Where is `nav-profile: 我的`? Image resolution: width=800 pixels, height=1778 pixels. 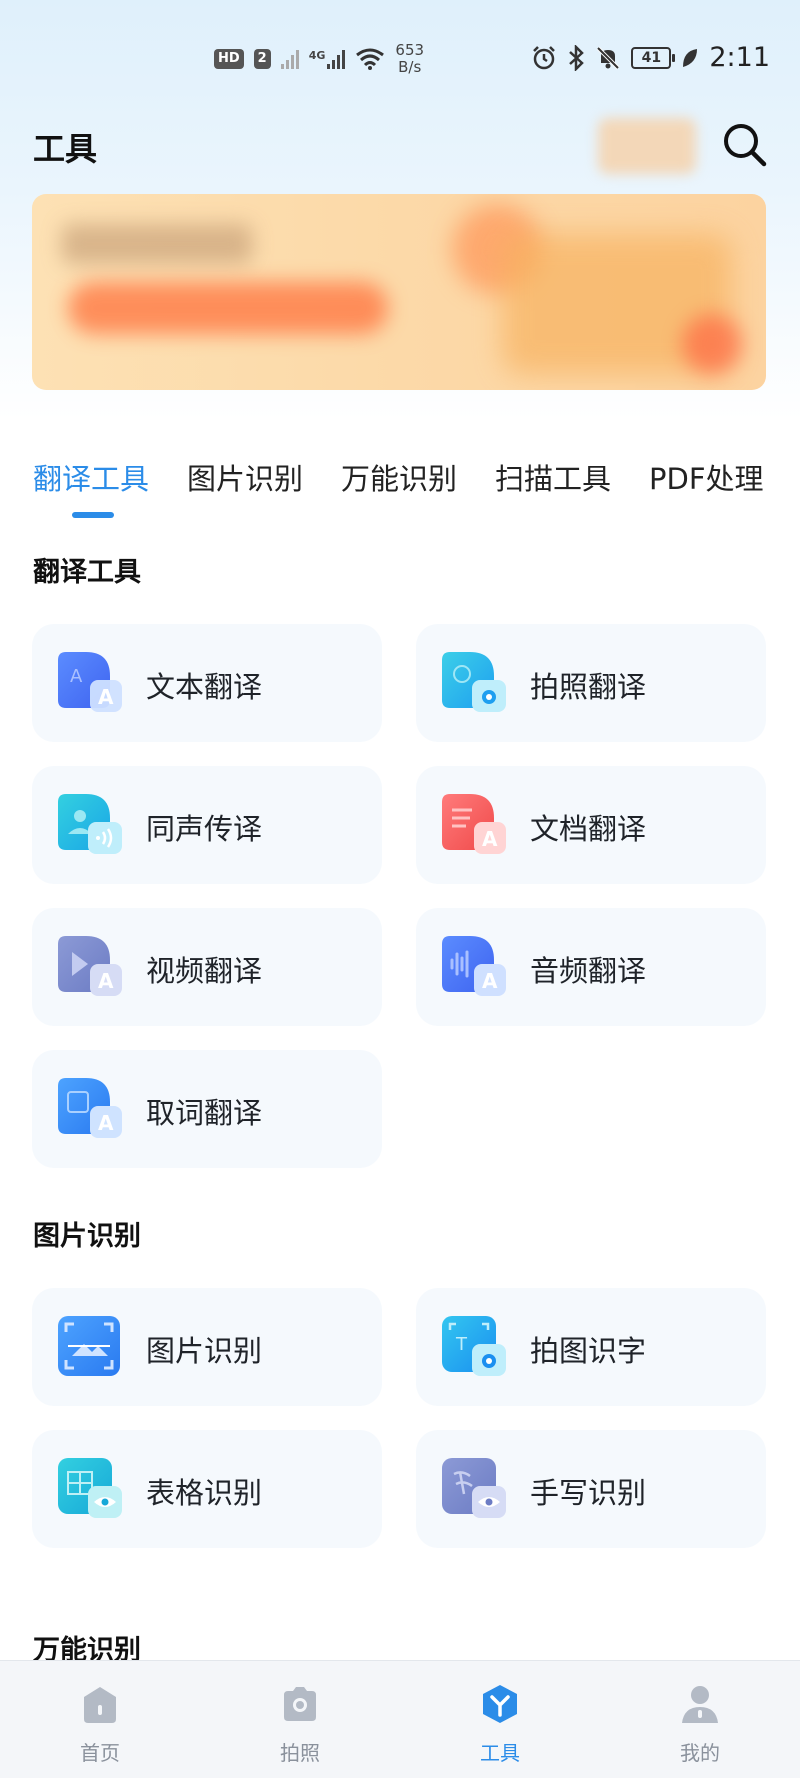 nav-profile: 我的 is located at coordinates (700, 1719).